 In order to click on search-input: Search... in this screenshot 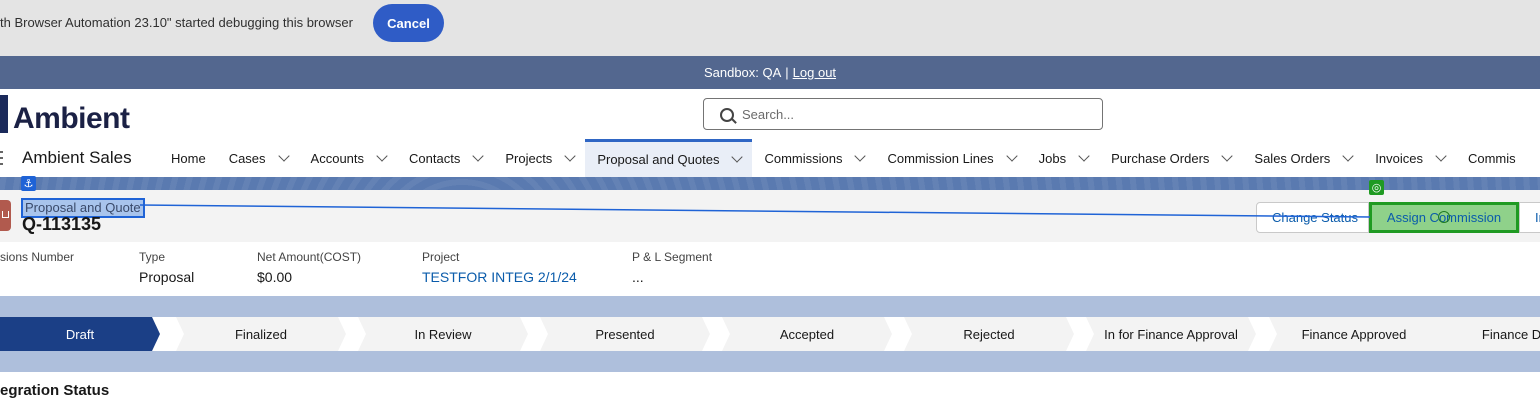, I will do `click(768, 114)`.